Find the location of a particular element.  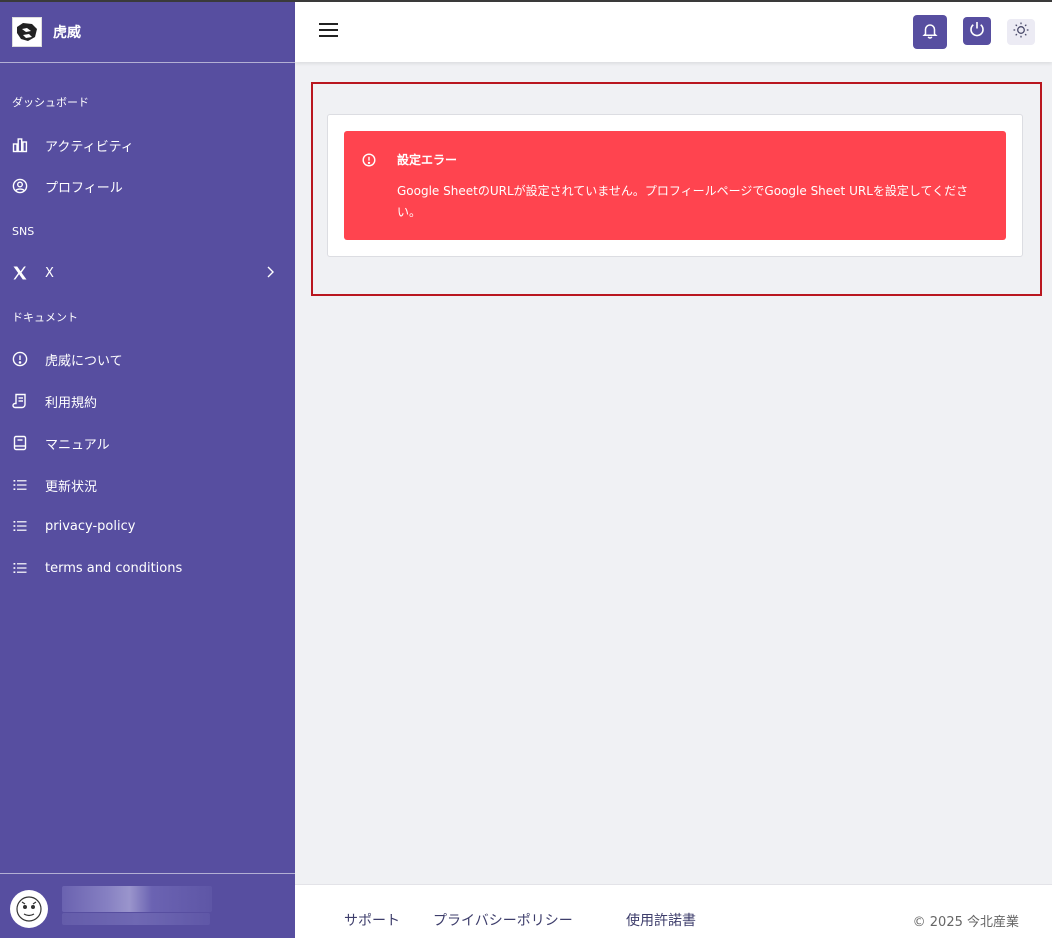

hamburger-icon is located at coordinates (329, 31).